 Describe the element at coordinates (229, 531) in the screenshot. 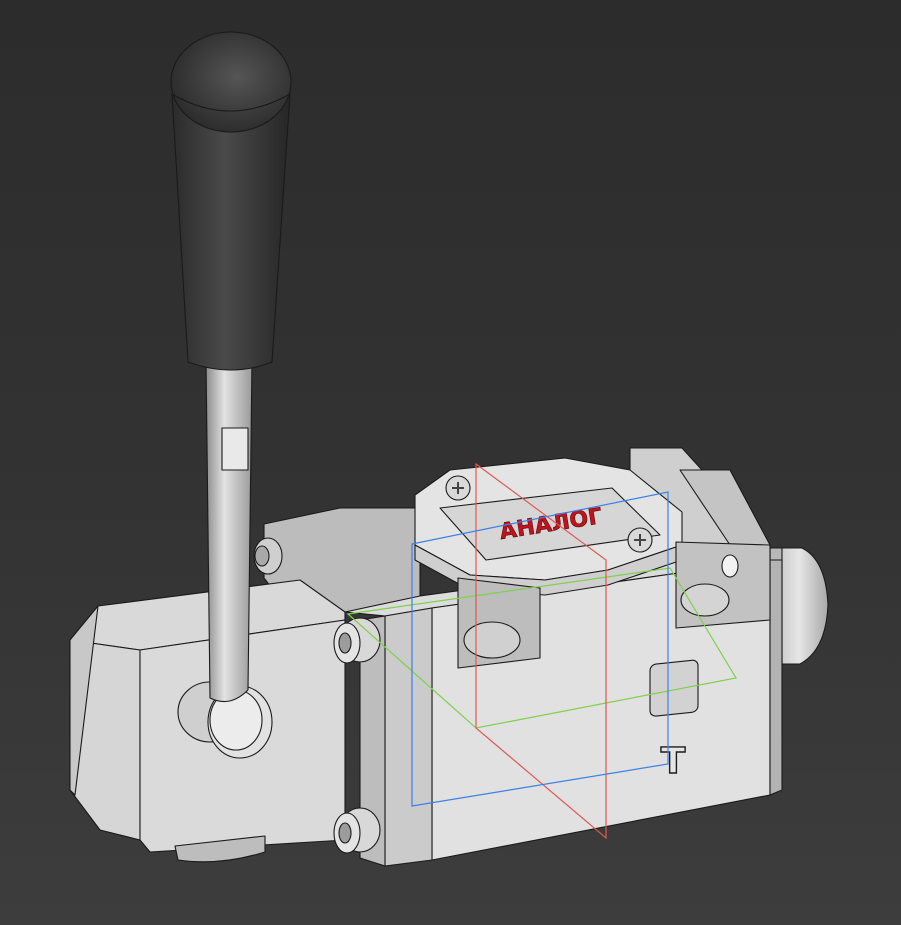

I see `lever-shaft` at that location.